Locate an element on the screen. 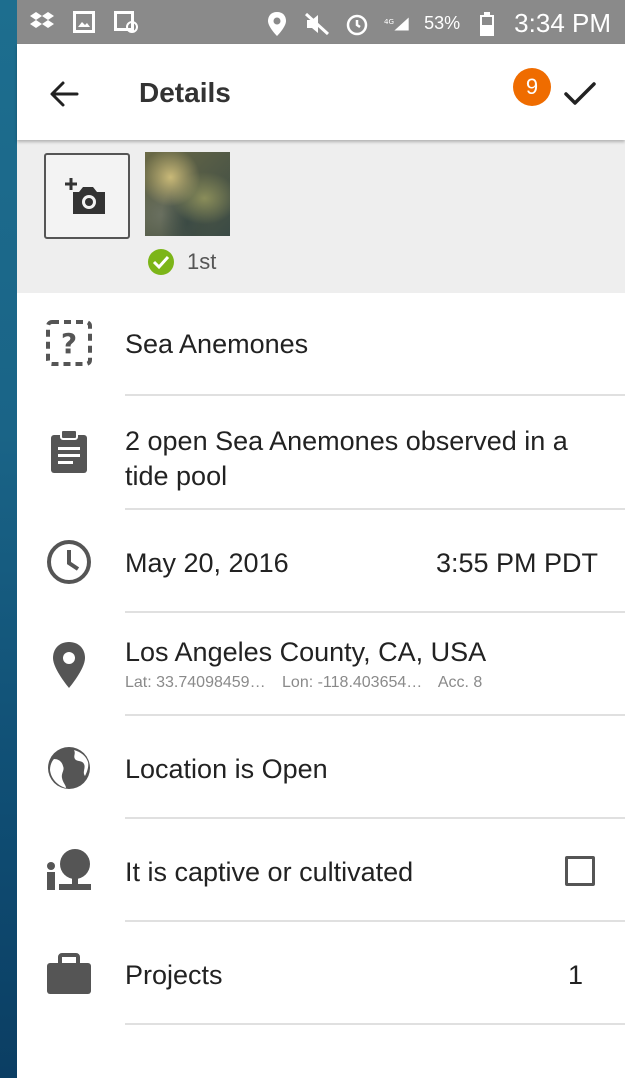 This screenshot has width=625, height=1078. first-photo-label: 1st is located at coordinates (202, 261).